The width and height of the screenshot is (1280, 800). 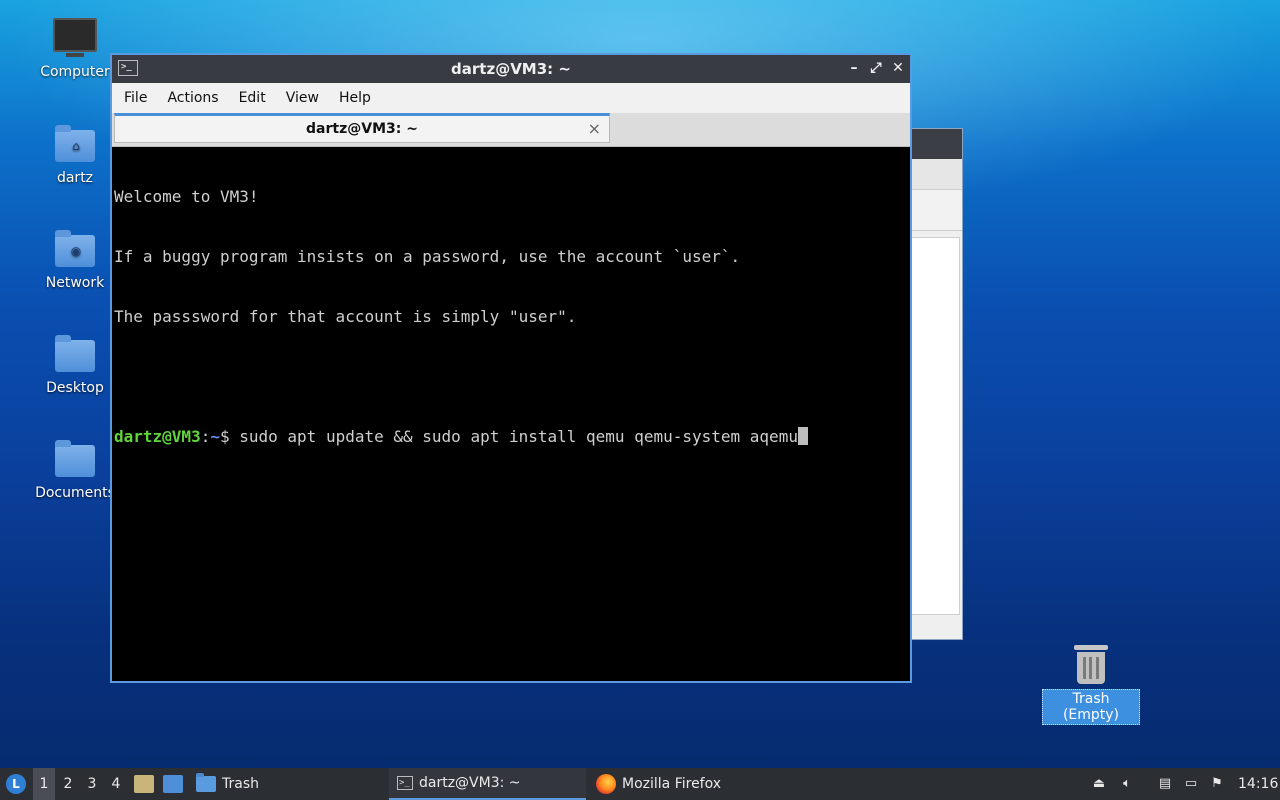 What do you see at coordinates (606, 784) in the screenshot?
I see `firefox-icon` at bounding box center [606, 784].